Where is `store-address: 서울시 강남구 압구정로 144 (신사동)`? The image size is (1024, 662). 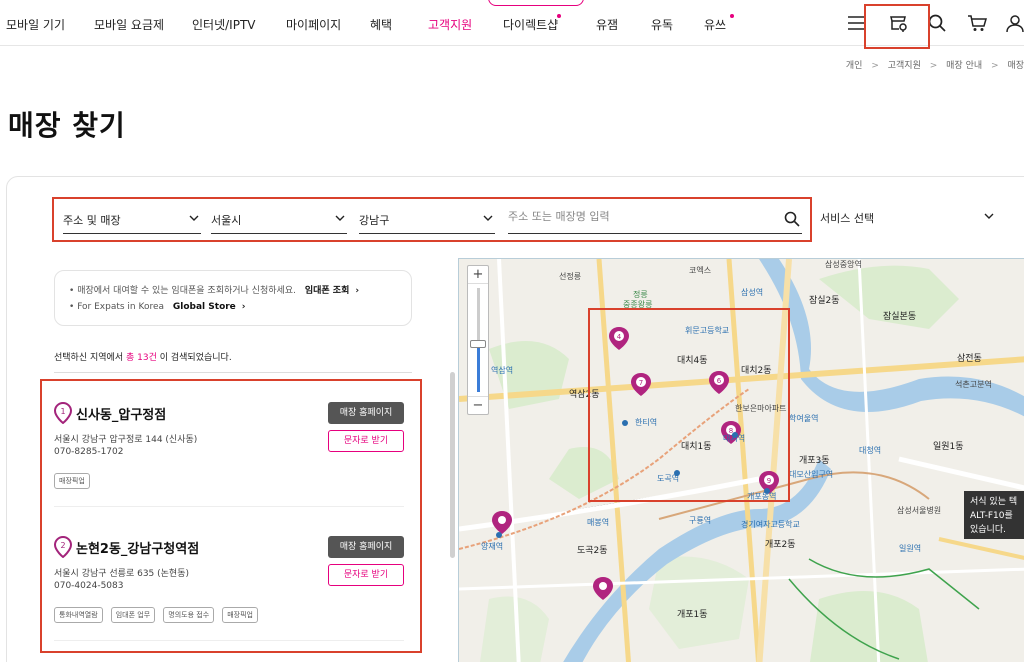
store-address: 서울시 강남구 압구정로 144 (신사동) is located at coordinates (126, 440).